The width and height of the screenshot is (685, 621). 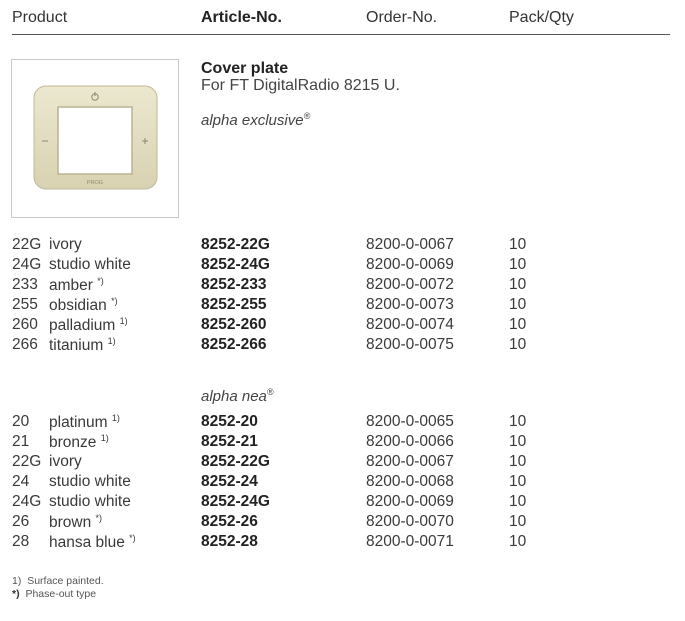 What do you see at coordinates (269, 305) in the screenshot?
I see `table-row: 255 obsidian *) 8252-255 8200-0-0073 10` at bounding box center [269, 305].